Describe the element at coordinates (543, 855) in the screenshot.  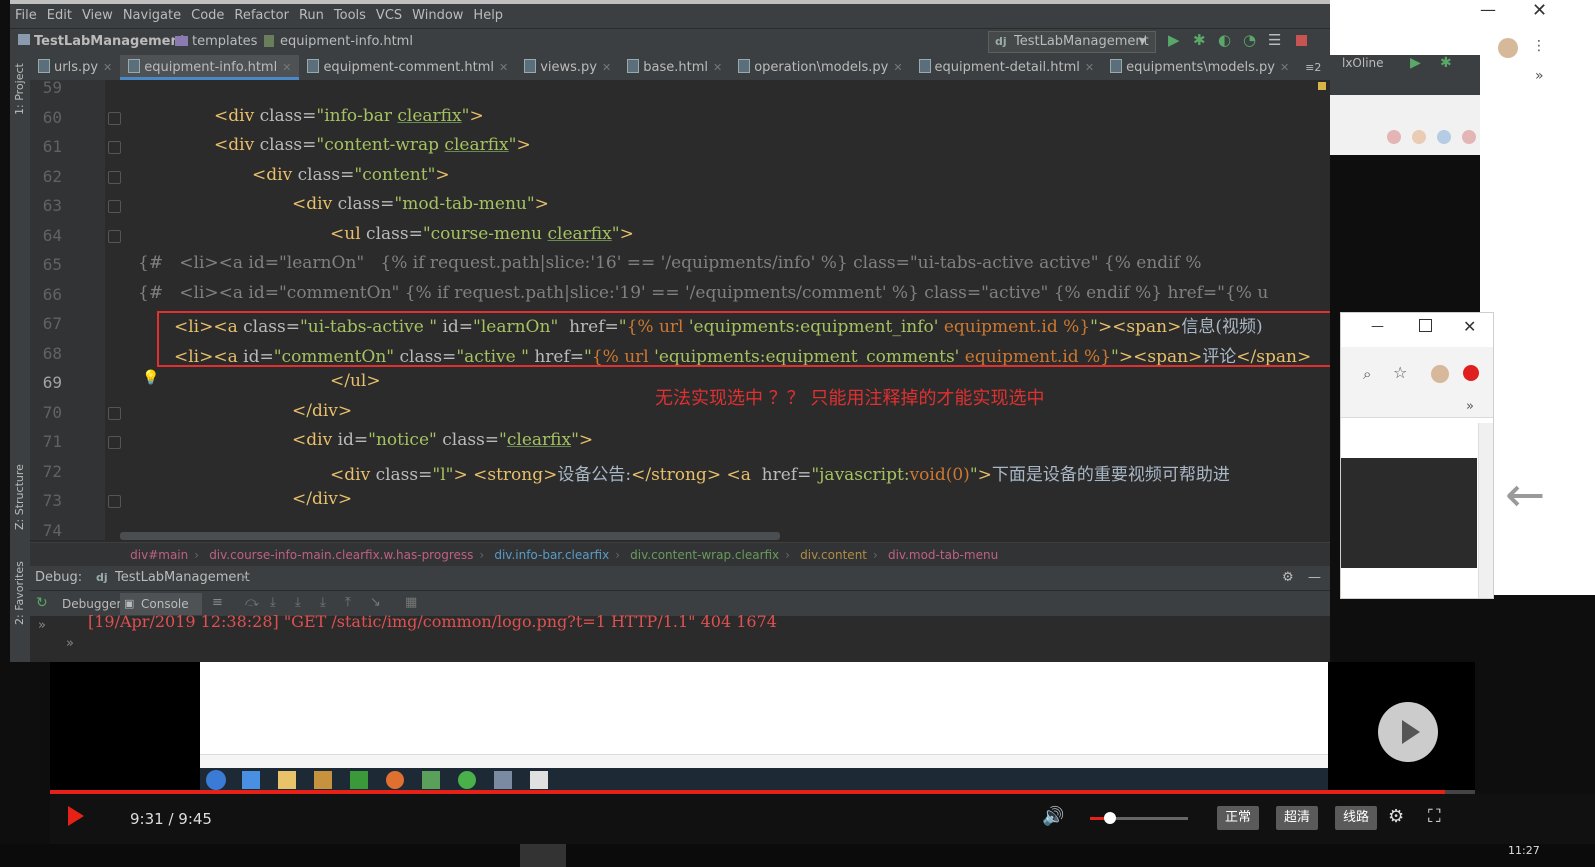
I see `taskbar-active-app` at that location.